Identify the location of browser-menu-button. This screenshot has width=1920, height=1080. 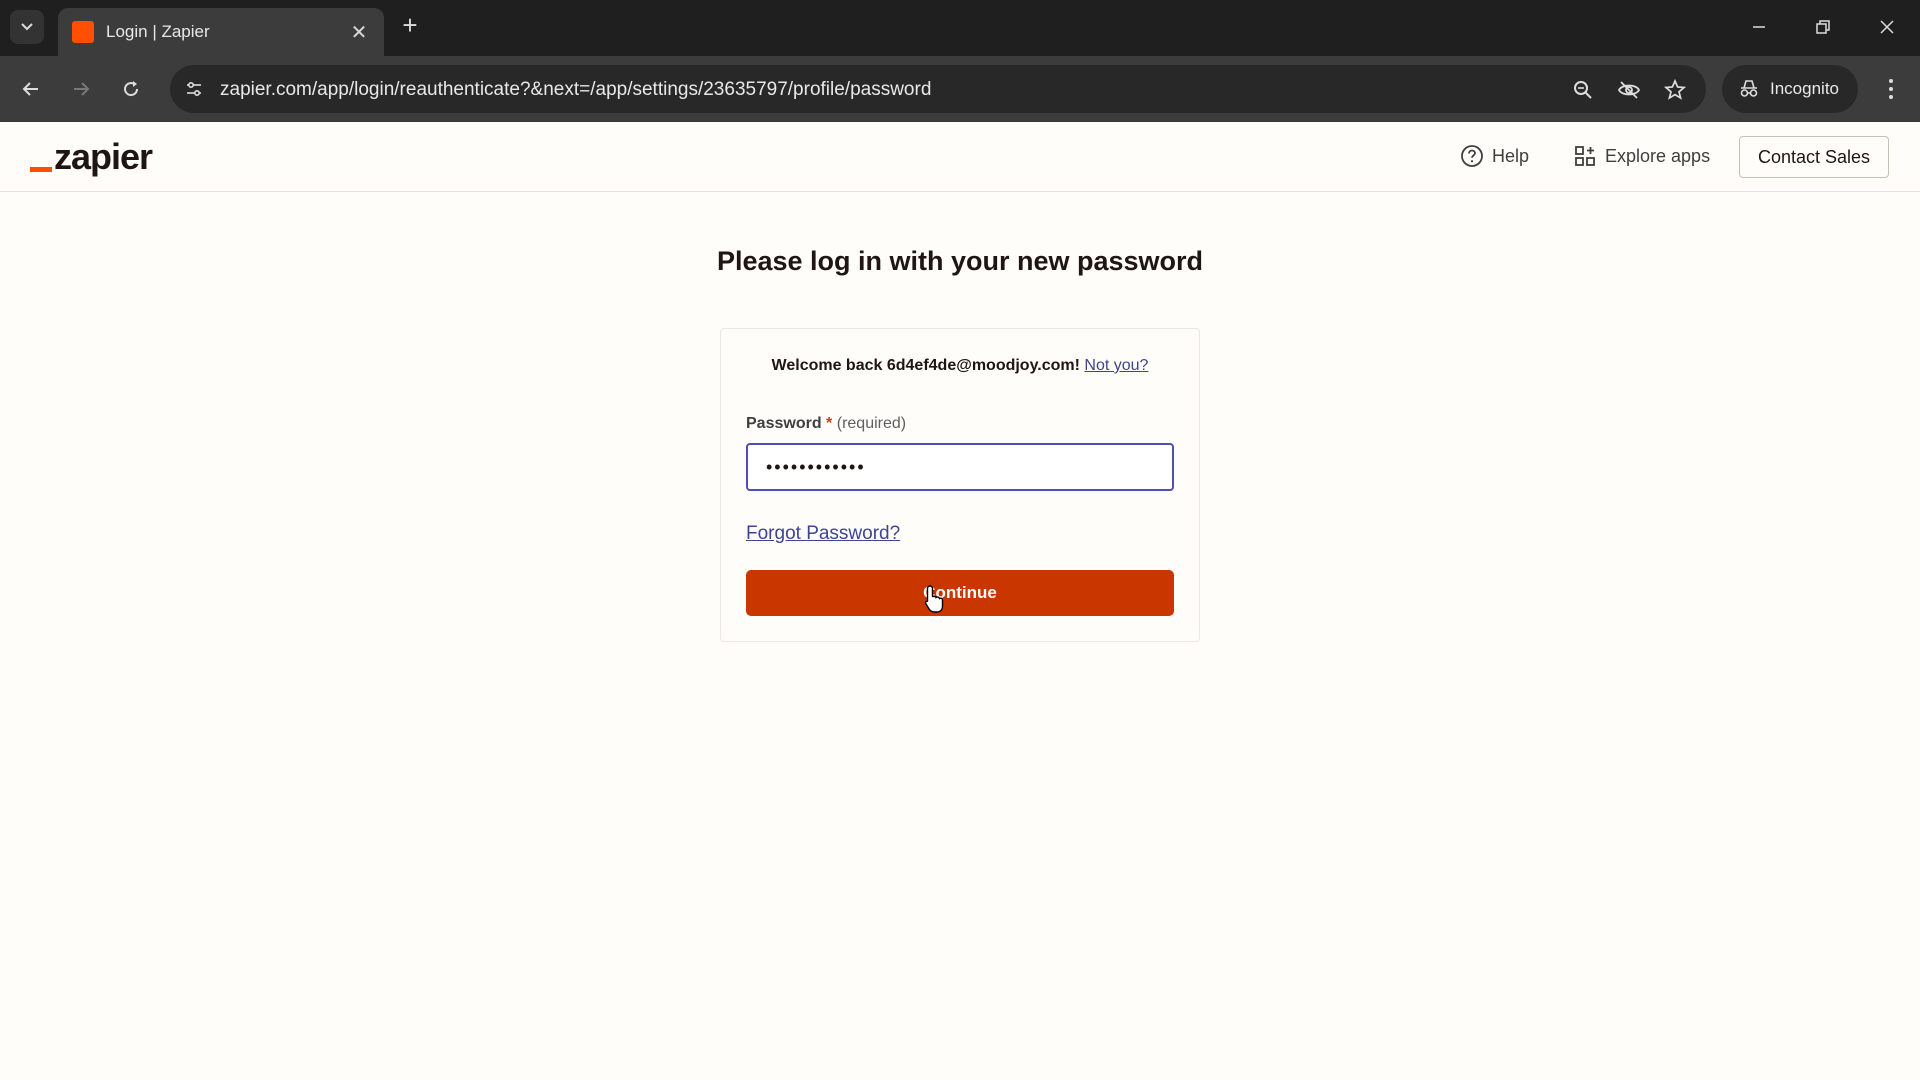
(1891, 89).